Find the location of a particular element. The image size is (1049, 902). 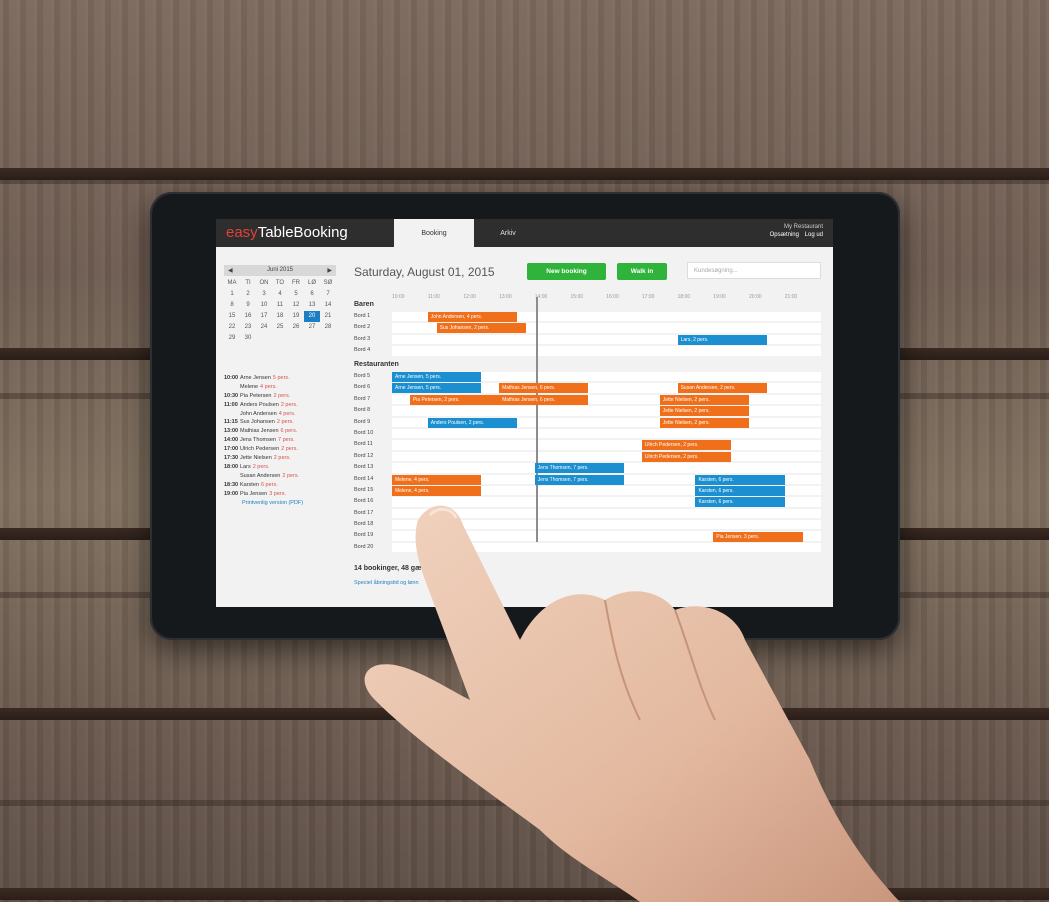

table-row: Bord 6 is located at coordinates (587, 387).